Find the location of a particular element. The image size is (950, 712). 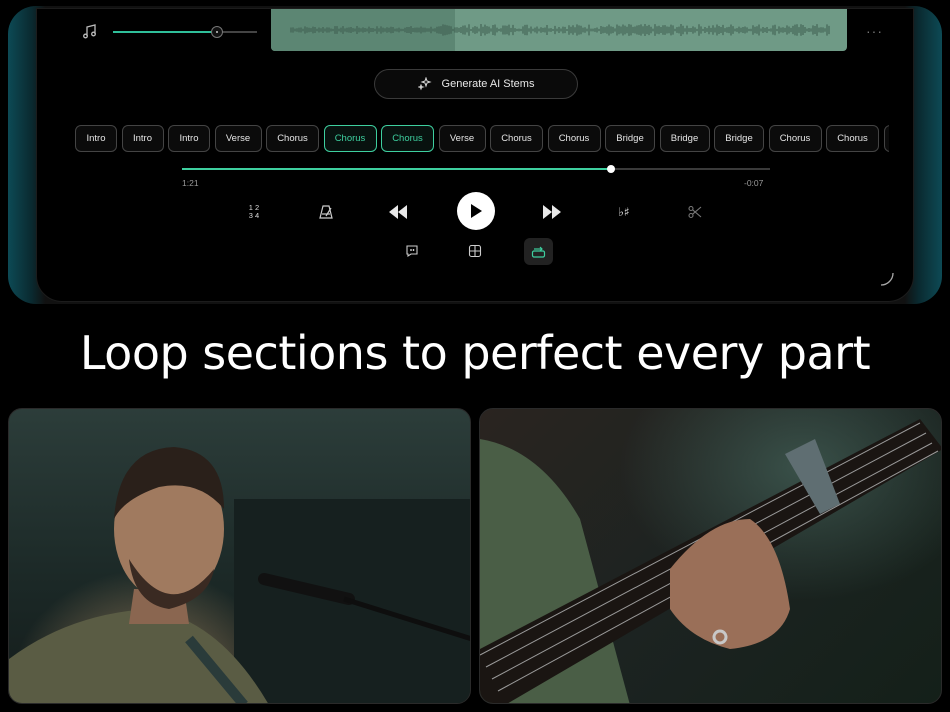

volume-slider is located at coordinates (185, 32).